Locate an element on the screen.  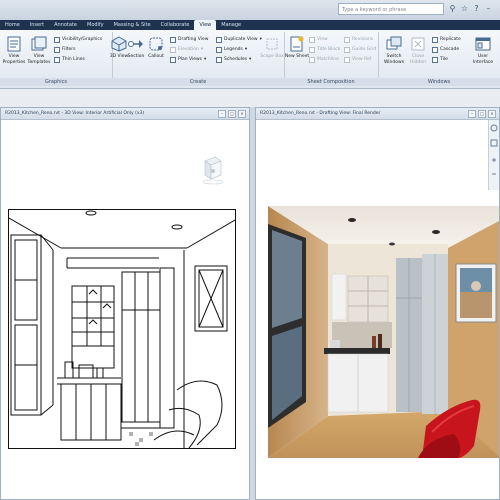
help-icon: ? is located at coordinates (476, 8).